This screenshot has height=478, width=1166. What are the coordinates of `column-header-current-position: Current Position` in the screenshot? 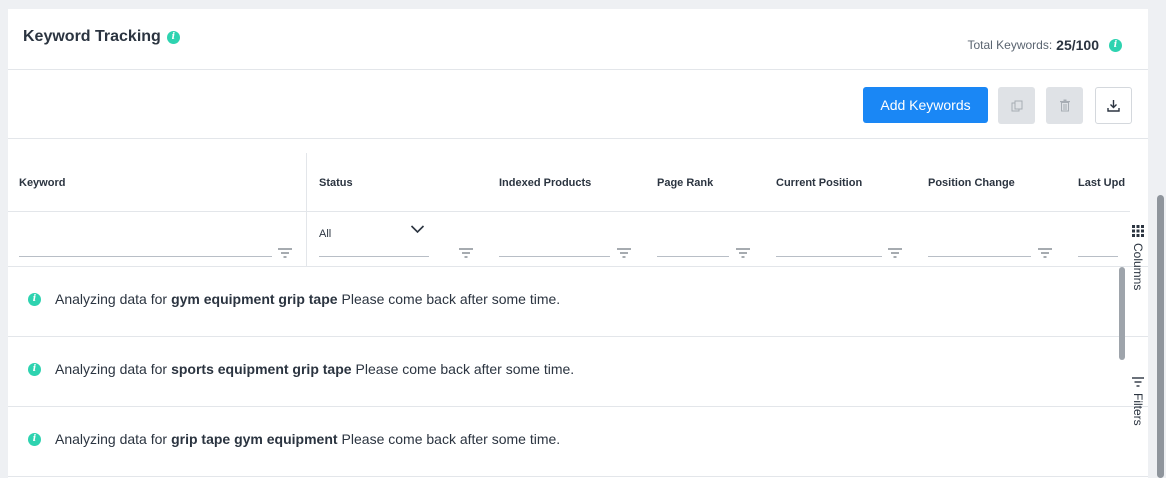 It's located at (819, 183).